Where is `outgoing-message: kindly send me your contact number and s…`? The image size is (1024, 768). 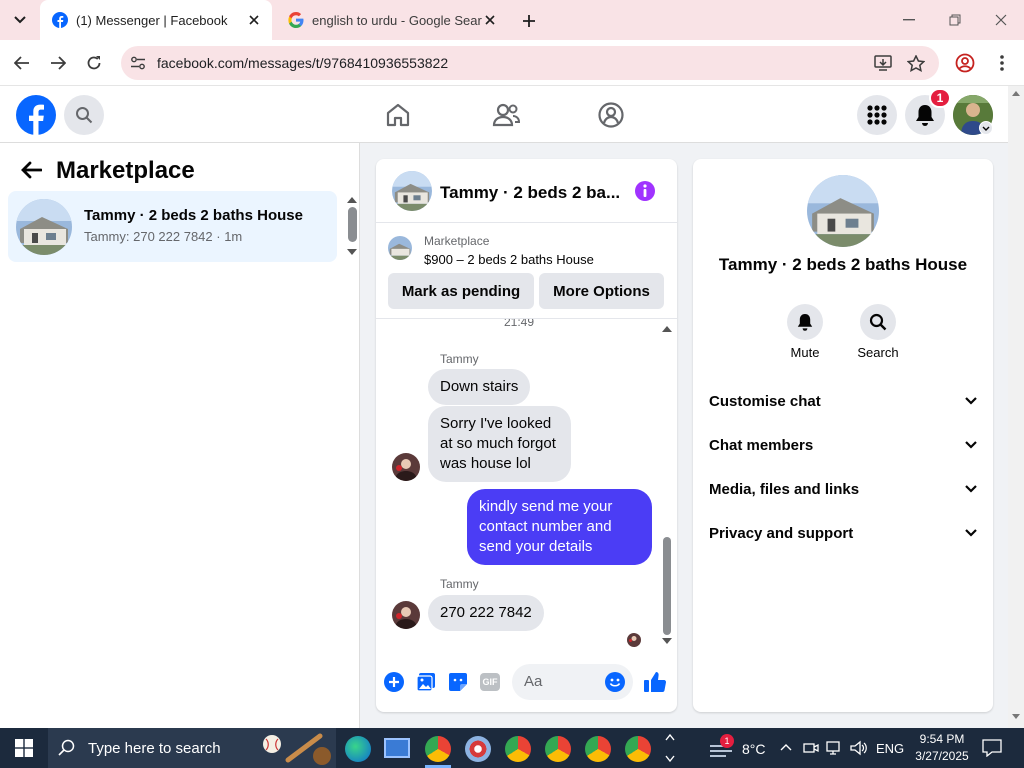 outgoing-message: kindly send me your contact number and s… is located at coordinates (559, 527).